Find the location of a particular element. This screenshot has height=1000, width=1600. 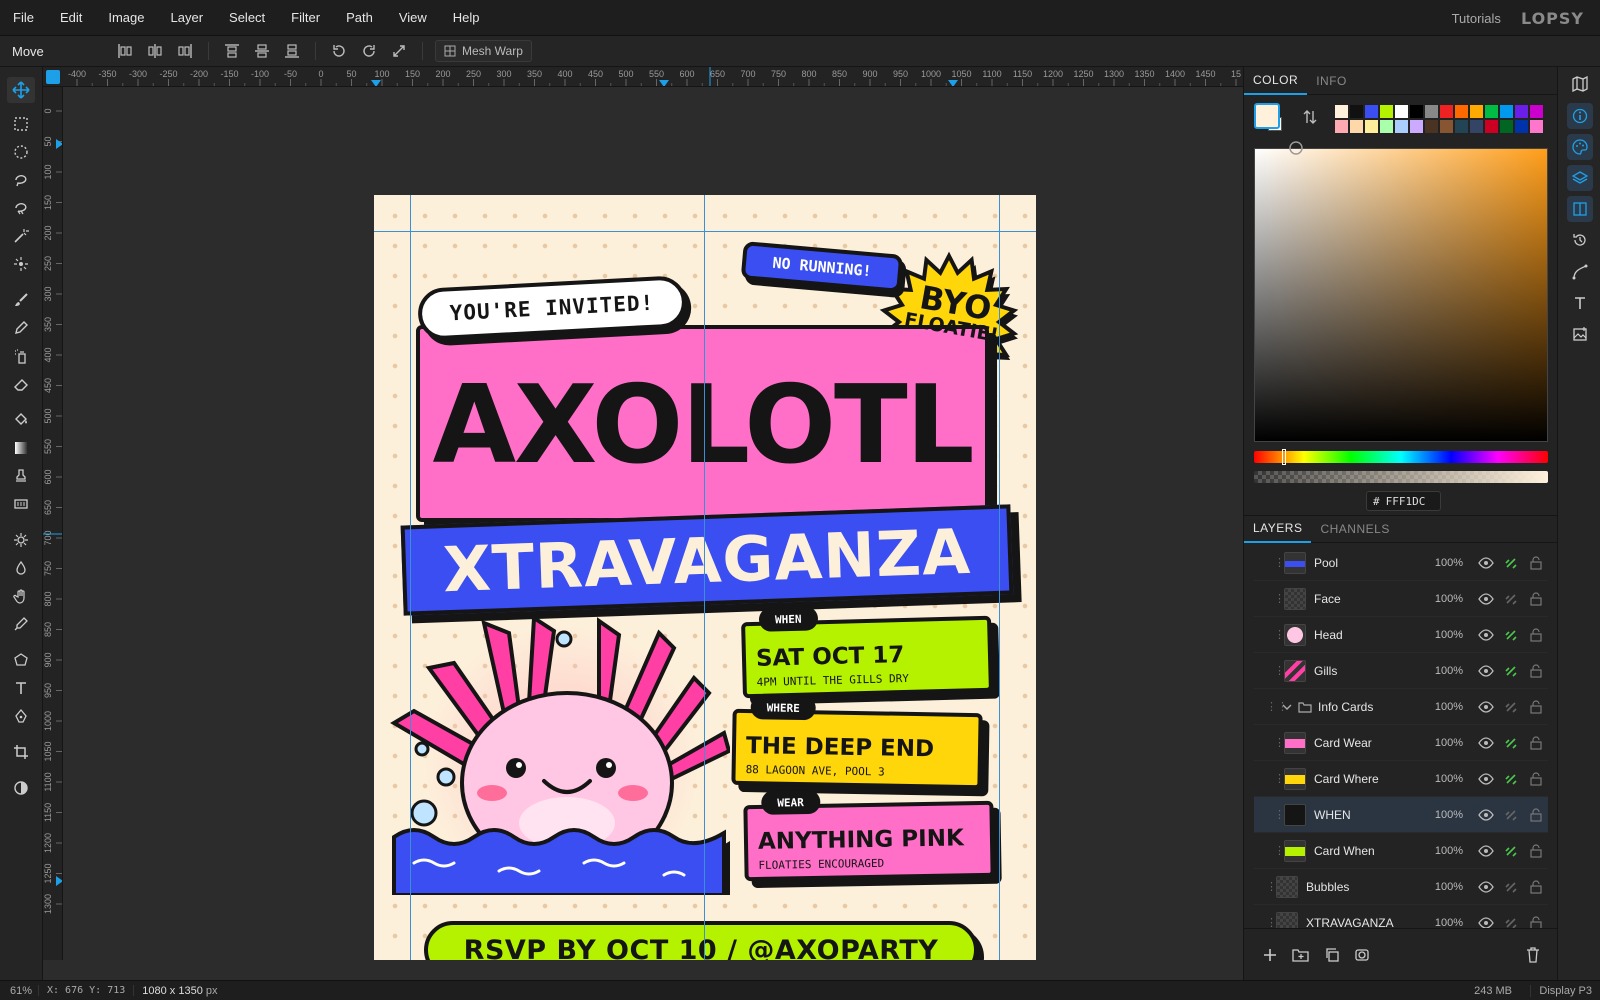

hand-icon is located at coordinates (21, 596).